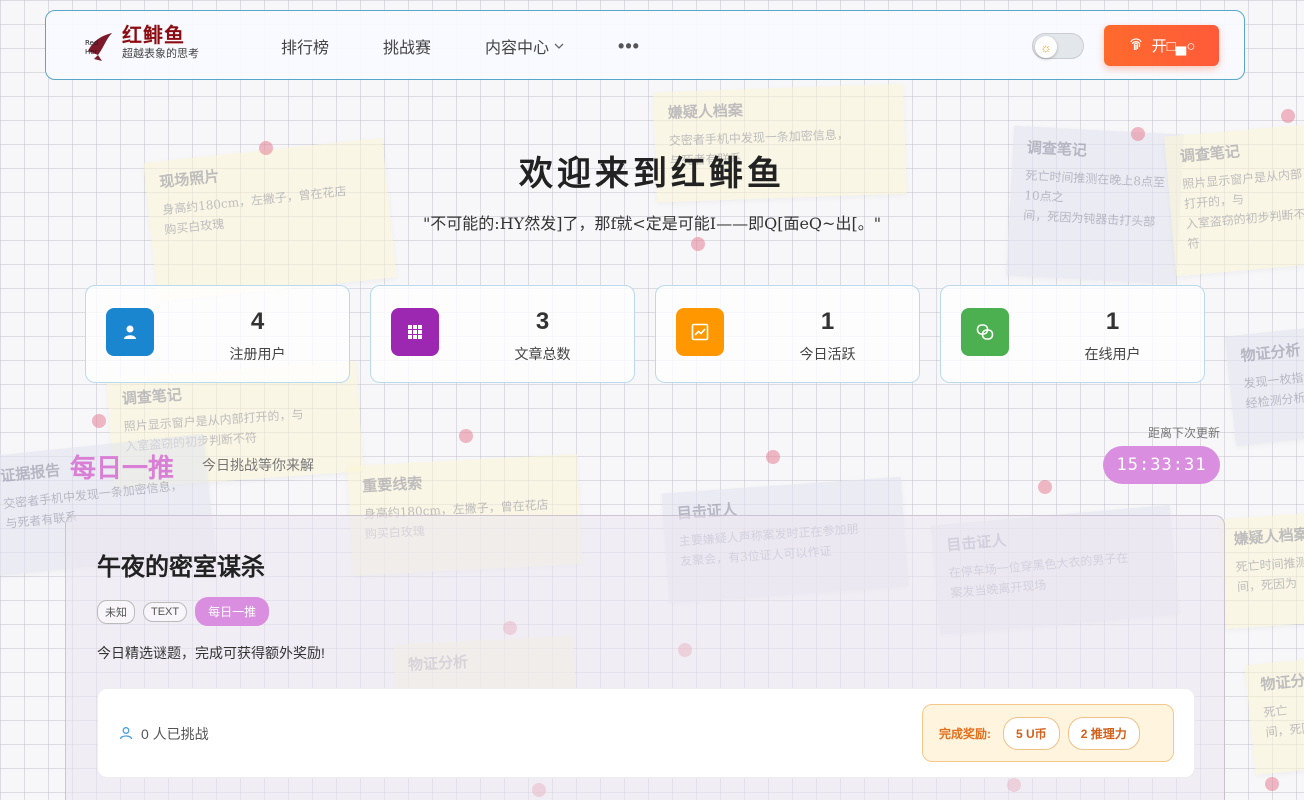 Image resolution: width=1304 pixels, height=800 pixels. Describe the element at coordinates (542, 354) in the screenshot. I see `stat-label: 文章总数` at that location.